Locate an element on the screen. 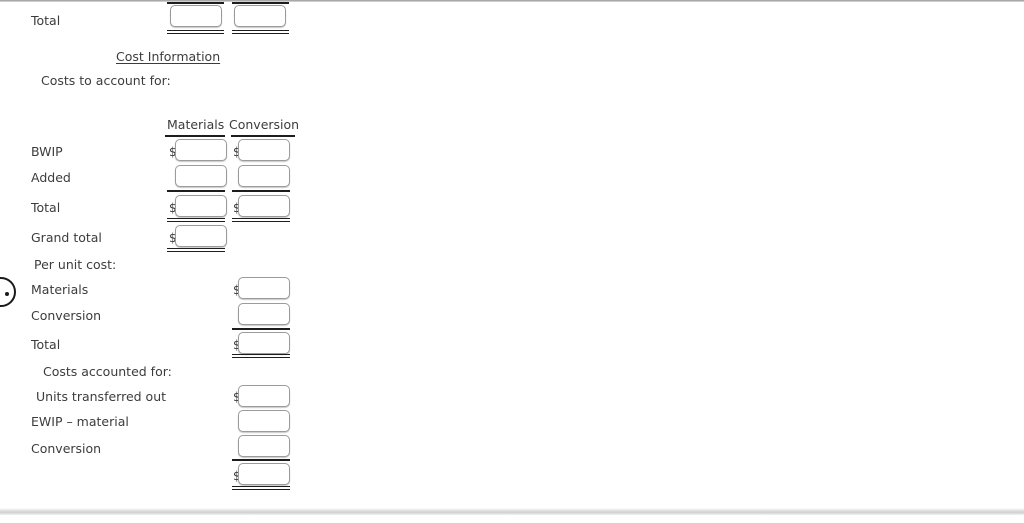 The image size is (1024, 523). accounted-row-label-conversion: Conversion is located at coordinates (66, 448).